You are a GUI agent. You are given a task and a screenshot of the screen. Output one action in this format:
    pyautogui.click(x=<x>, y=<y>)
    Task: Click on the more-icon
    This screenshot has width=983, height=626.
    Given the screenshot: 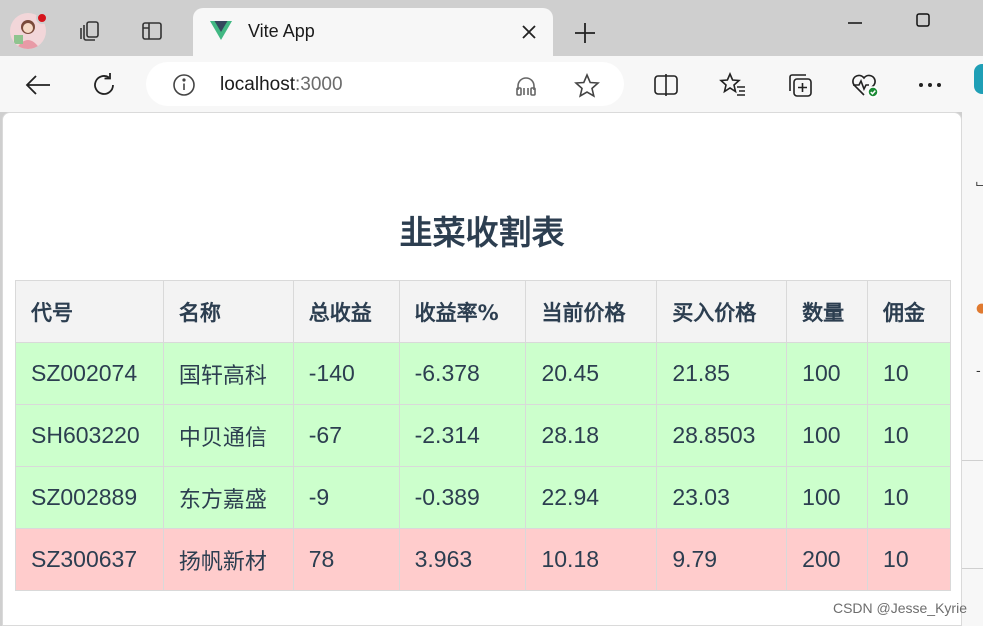 What is the action you would take?
    pyautogui.click(x=930, y=85)
    